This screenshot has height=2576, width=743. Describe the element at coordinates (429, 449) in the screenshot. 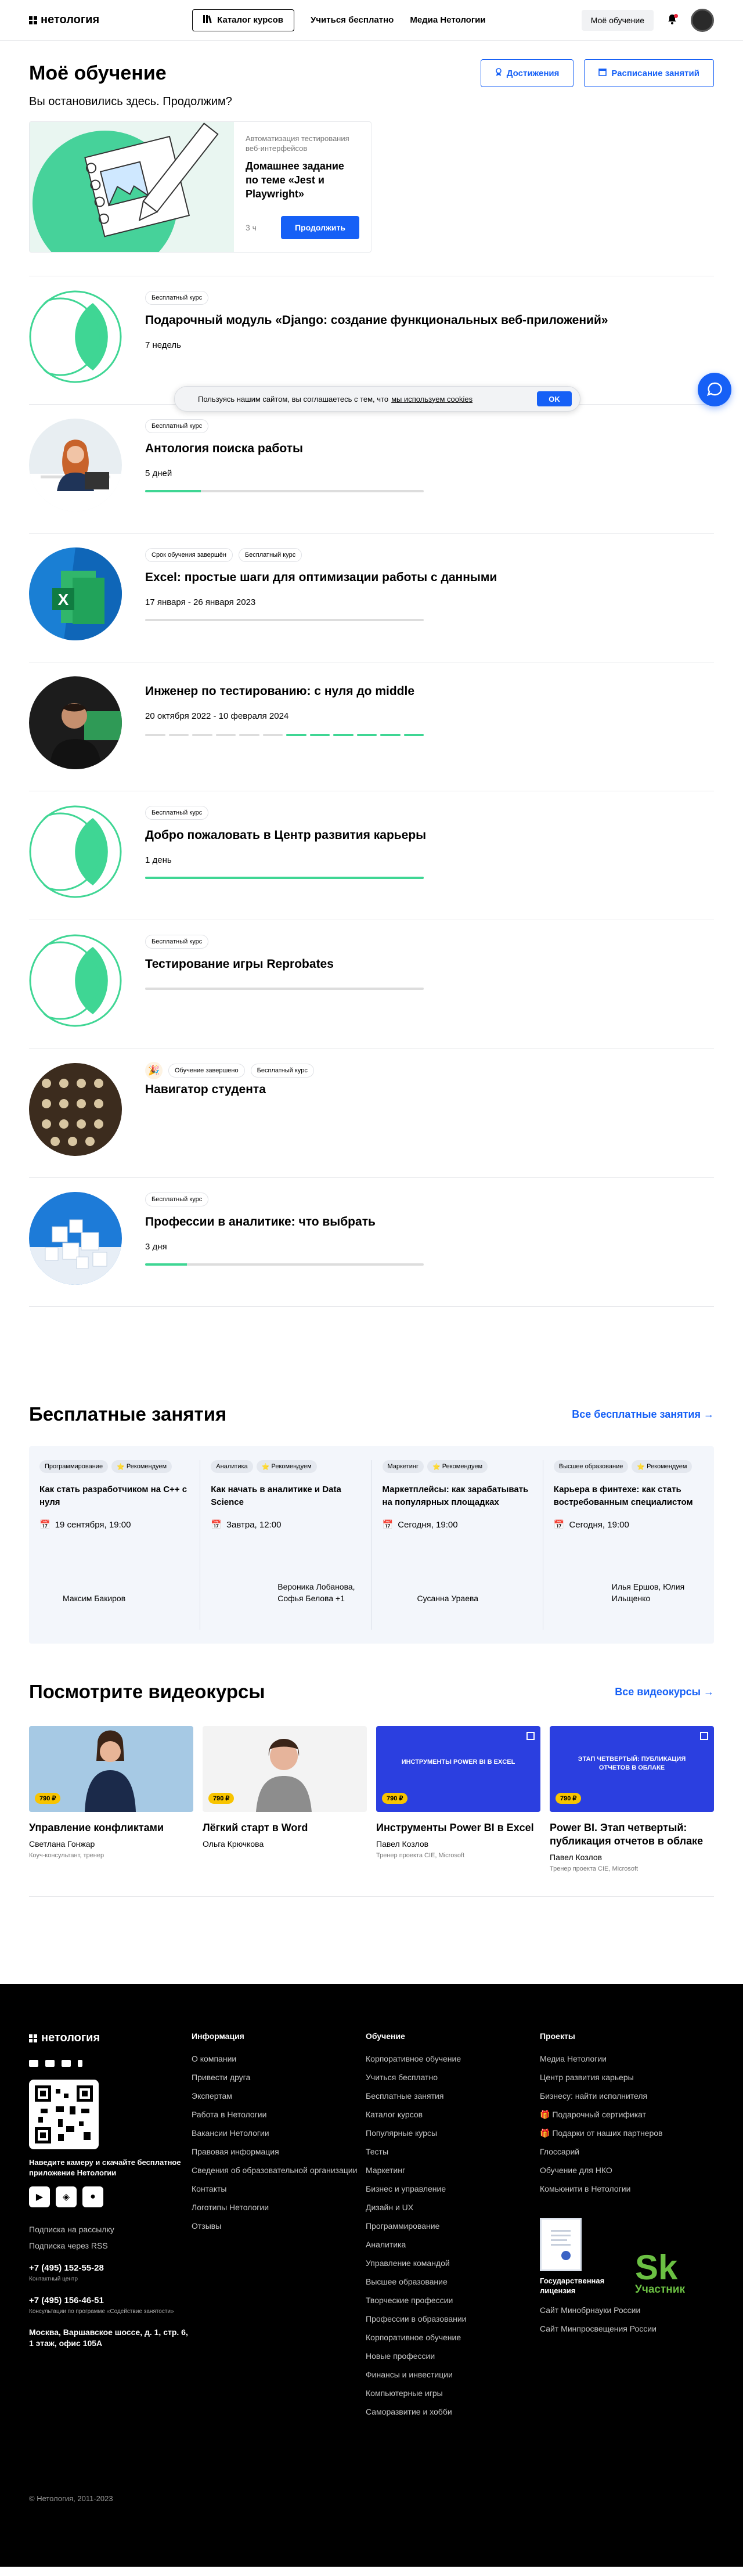

I see `course-title: Антология поиска работы` at that location.